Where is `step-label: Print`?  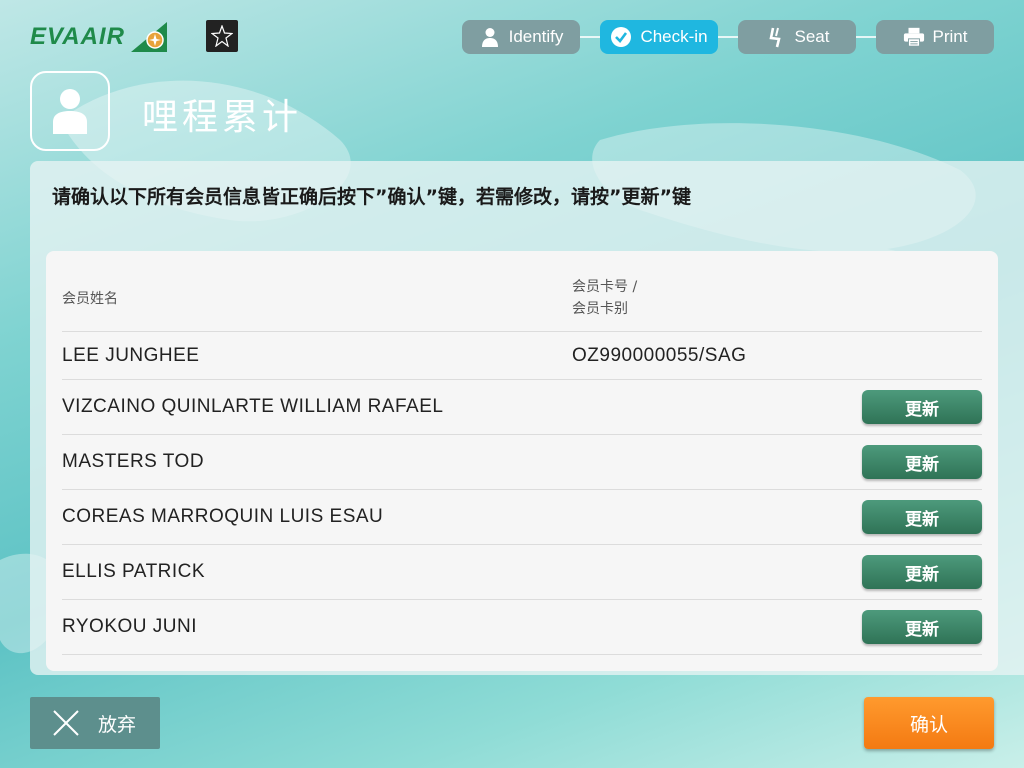 step-label: Print is located at coordinates (950, 36).